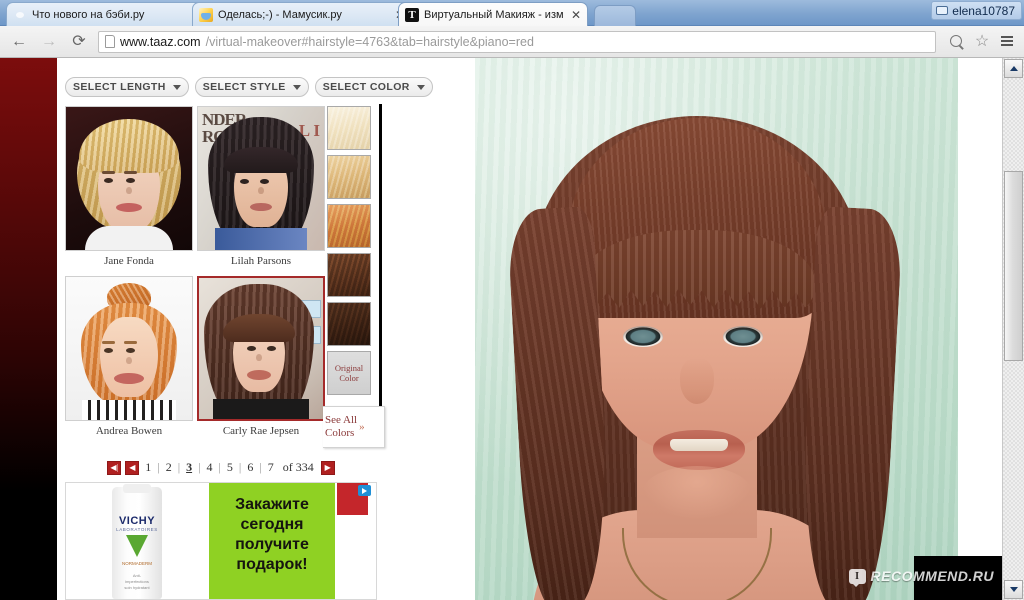 The height and width of the screenshot is (600, 1024). I want to click on hairstyle-thumbnail-1: NDER RO L I, so click(261, 178).